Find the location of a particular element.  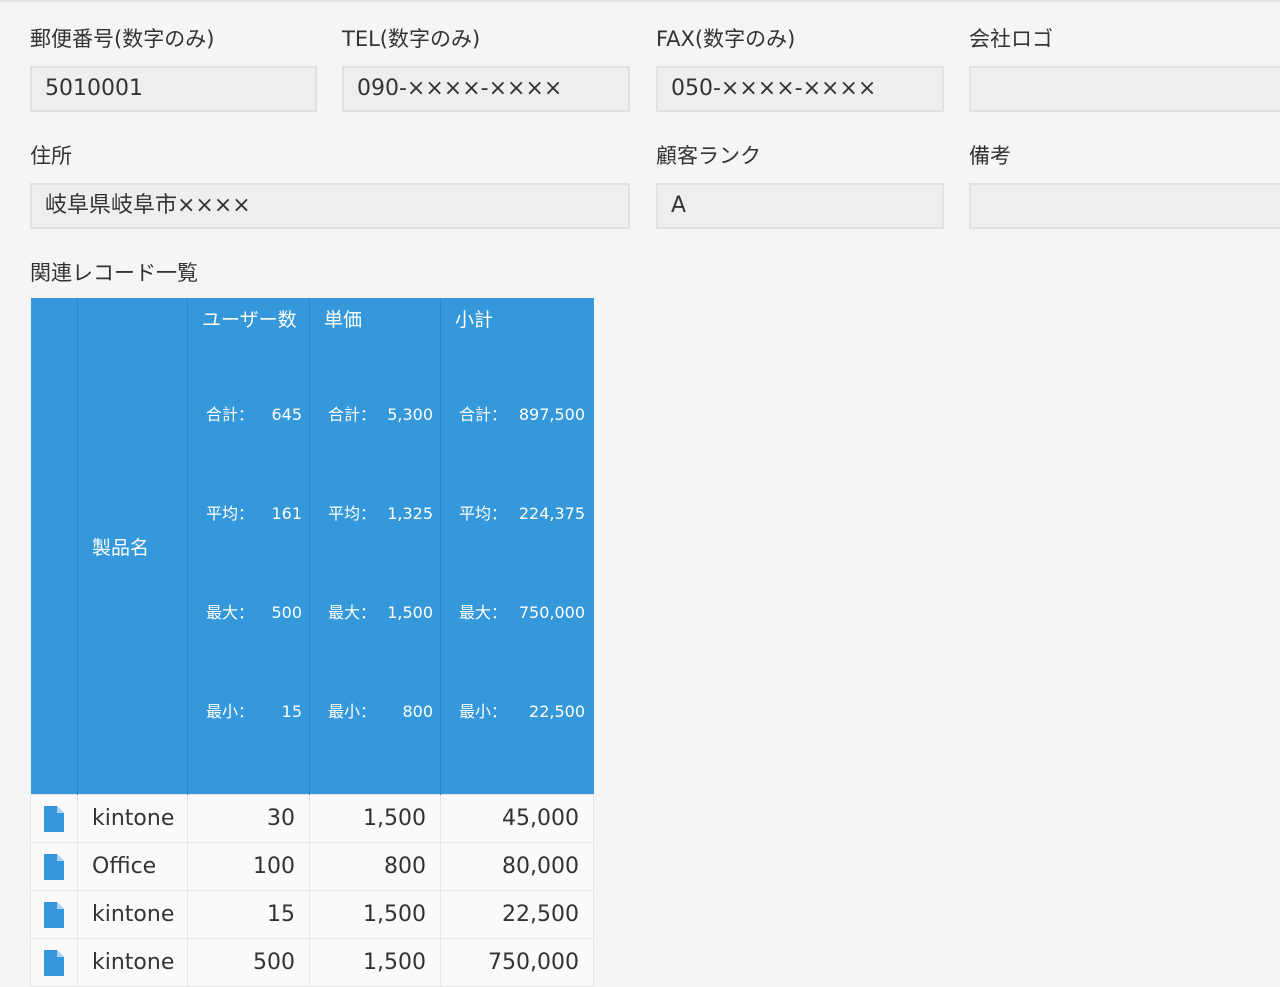

users-avg: 161 is located at coordinates (286, 513).